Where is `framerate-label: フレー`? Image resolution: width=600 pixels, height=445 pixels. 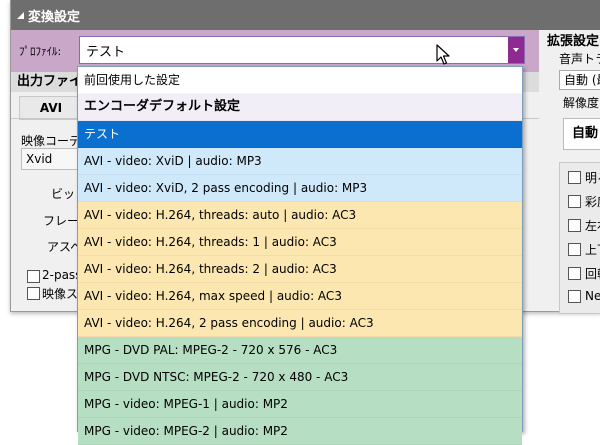 framerate-label: フレー is located at coordinates (61, 221).